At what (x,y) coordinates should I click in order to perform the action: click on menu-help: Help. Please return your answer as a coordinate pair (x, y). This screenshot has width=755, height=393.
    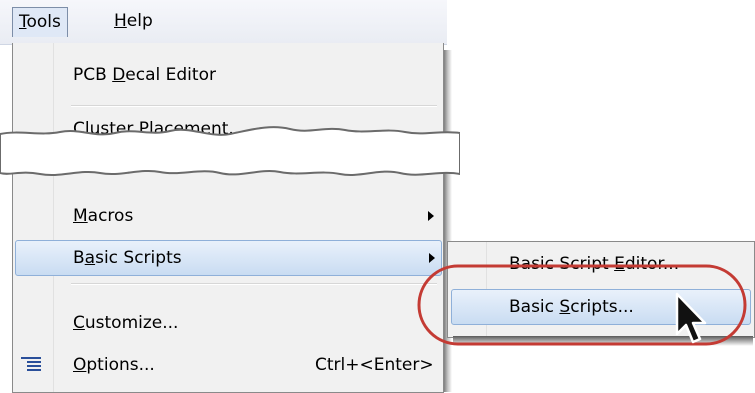
    Looking at the image, I should click on (133, 21).